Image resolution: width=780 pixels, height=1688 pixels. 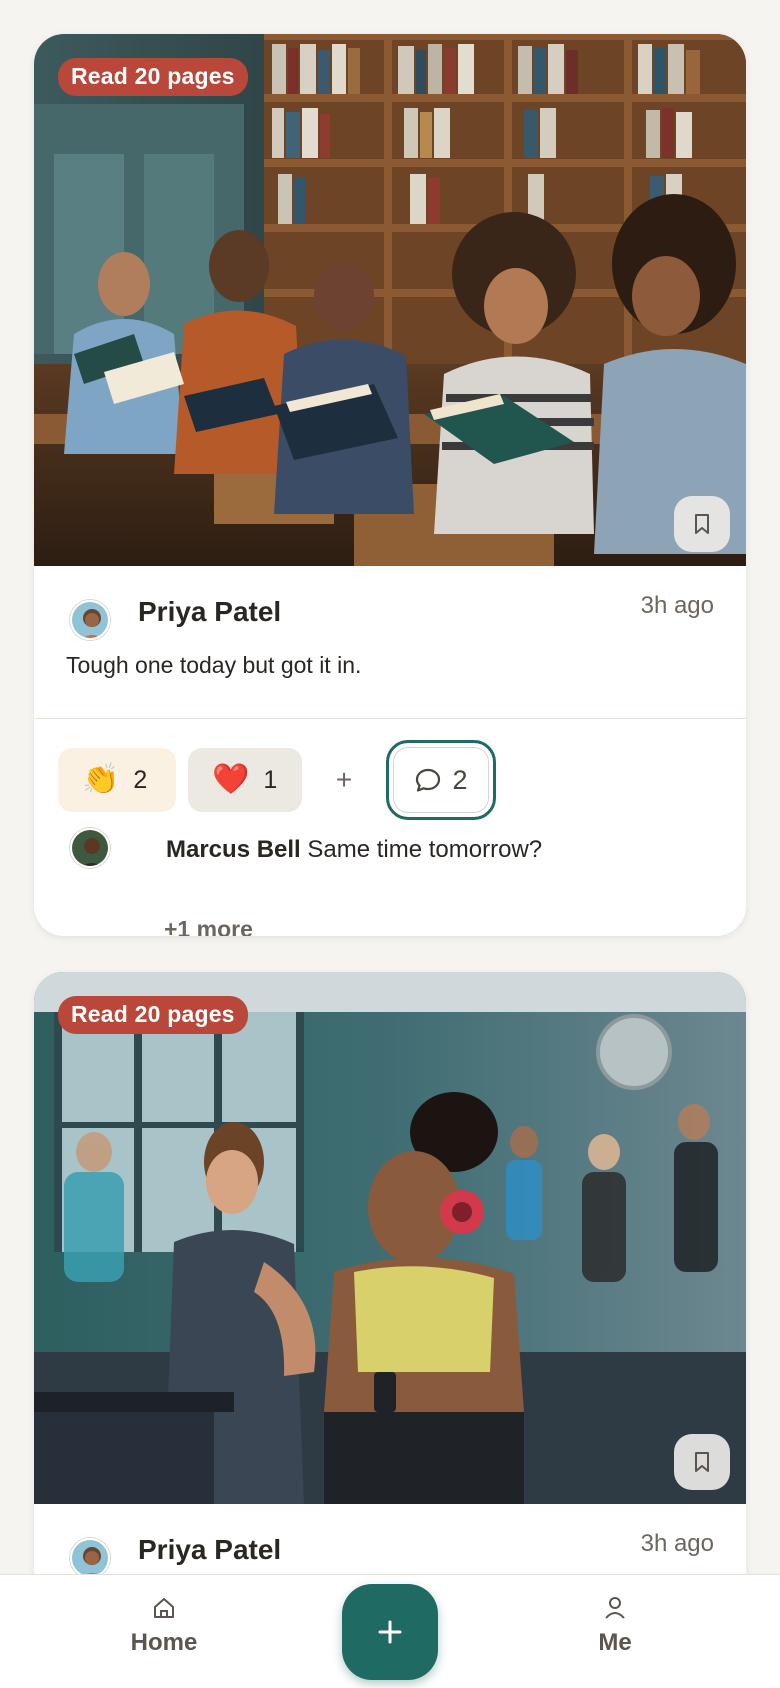 What do you see at coordinates (164, 1642) in the screenshot?
I see `tab-home-label: Home` at bounding box center [164, 1642].